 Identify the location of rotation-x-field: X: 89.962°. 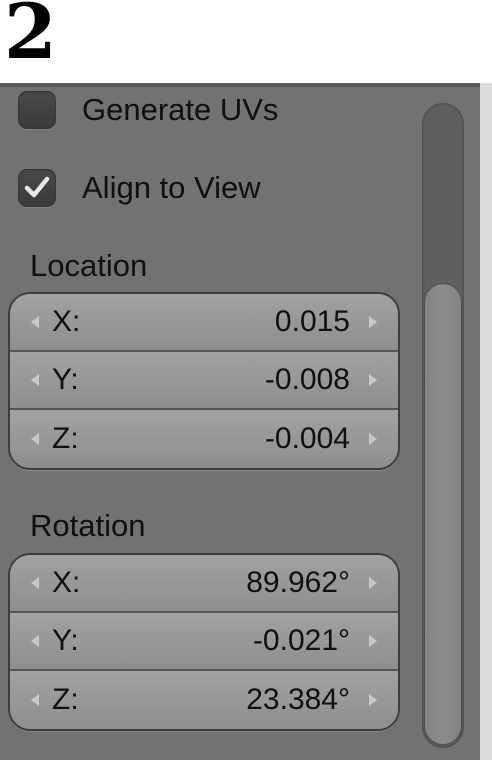
(204, 584).